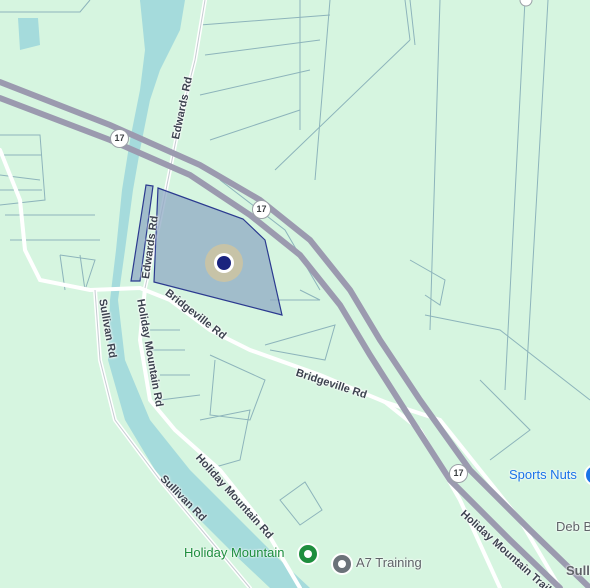  What do you see at coordinates (573, 526) in the screenshot?
I see `poi-deb: Deb B` at bounding box center [573, 526].